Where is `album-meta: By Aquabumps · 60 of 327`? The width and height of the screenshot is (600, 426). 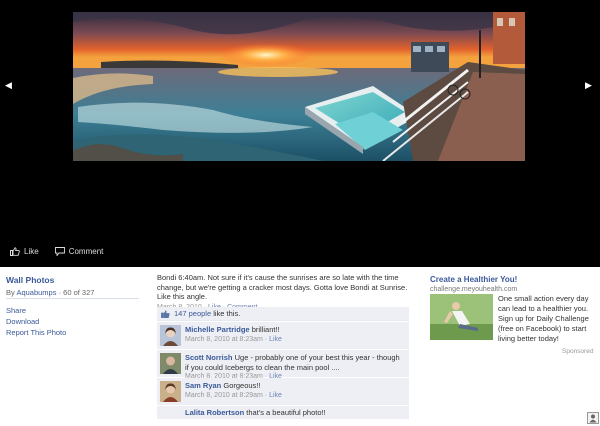 album-meta: By Aquabumps · 60 of 327 is located at coordinates (73, 292).